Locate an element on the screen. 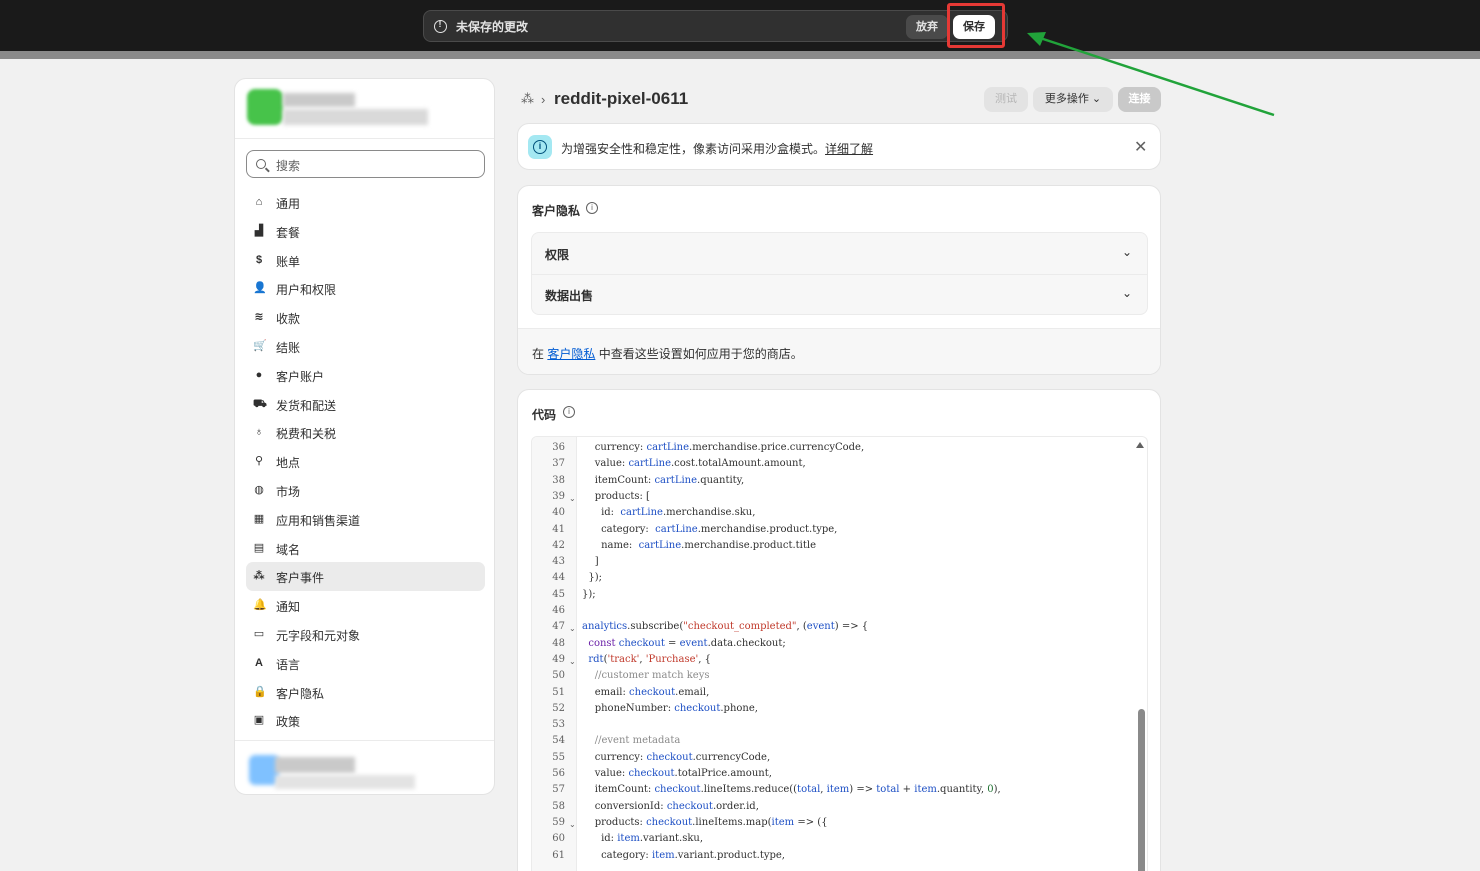 The width and height of the screenshot is (1480, 871). sidebar-item: ▦ 应用和销售渠道 is located at coordinates (365, 519).